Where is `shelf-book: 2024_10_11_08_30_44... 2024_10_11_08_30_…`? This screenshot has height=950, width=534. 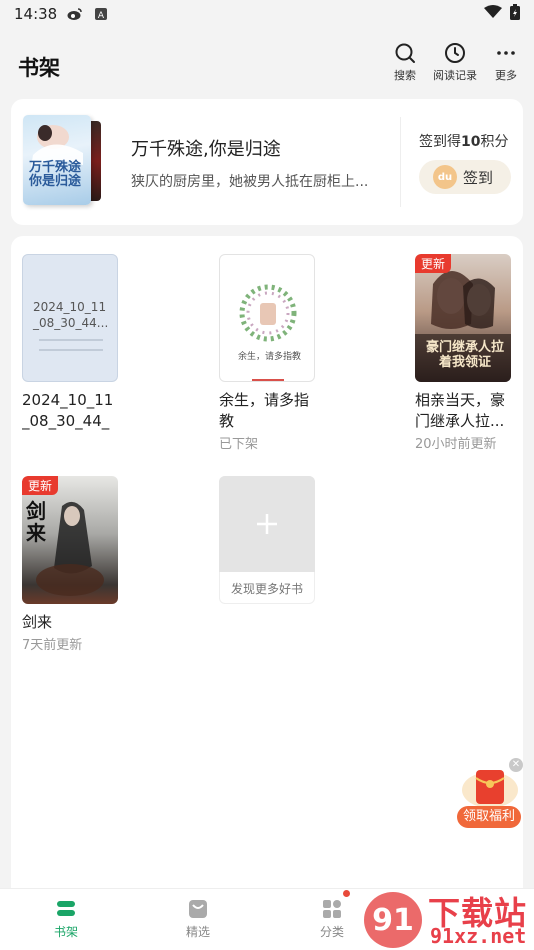
shelf-book: 2024_10_11_08_30_44... 2024_10_11_08_30_… is located at coordinates (70, 343).